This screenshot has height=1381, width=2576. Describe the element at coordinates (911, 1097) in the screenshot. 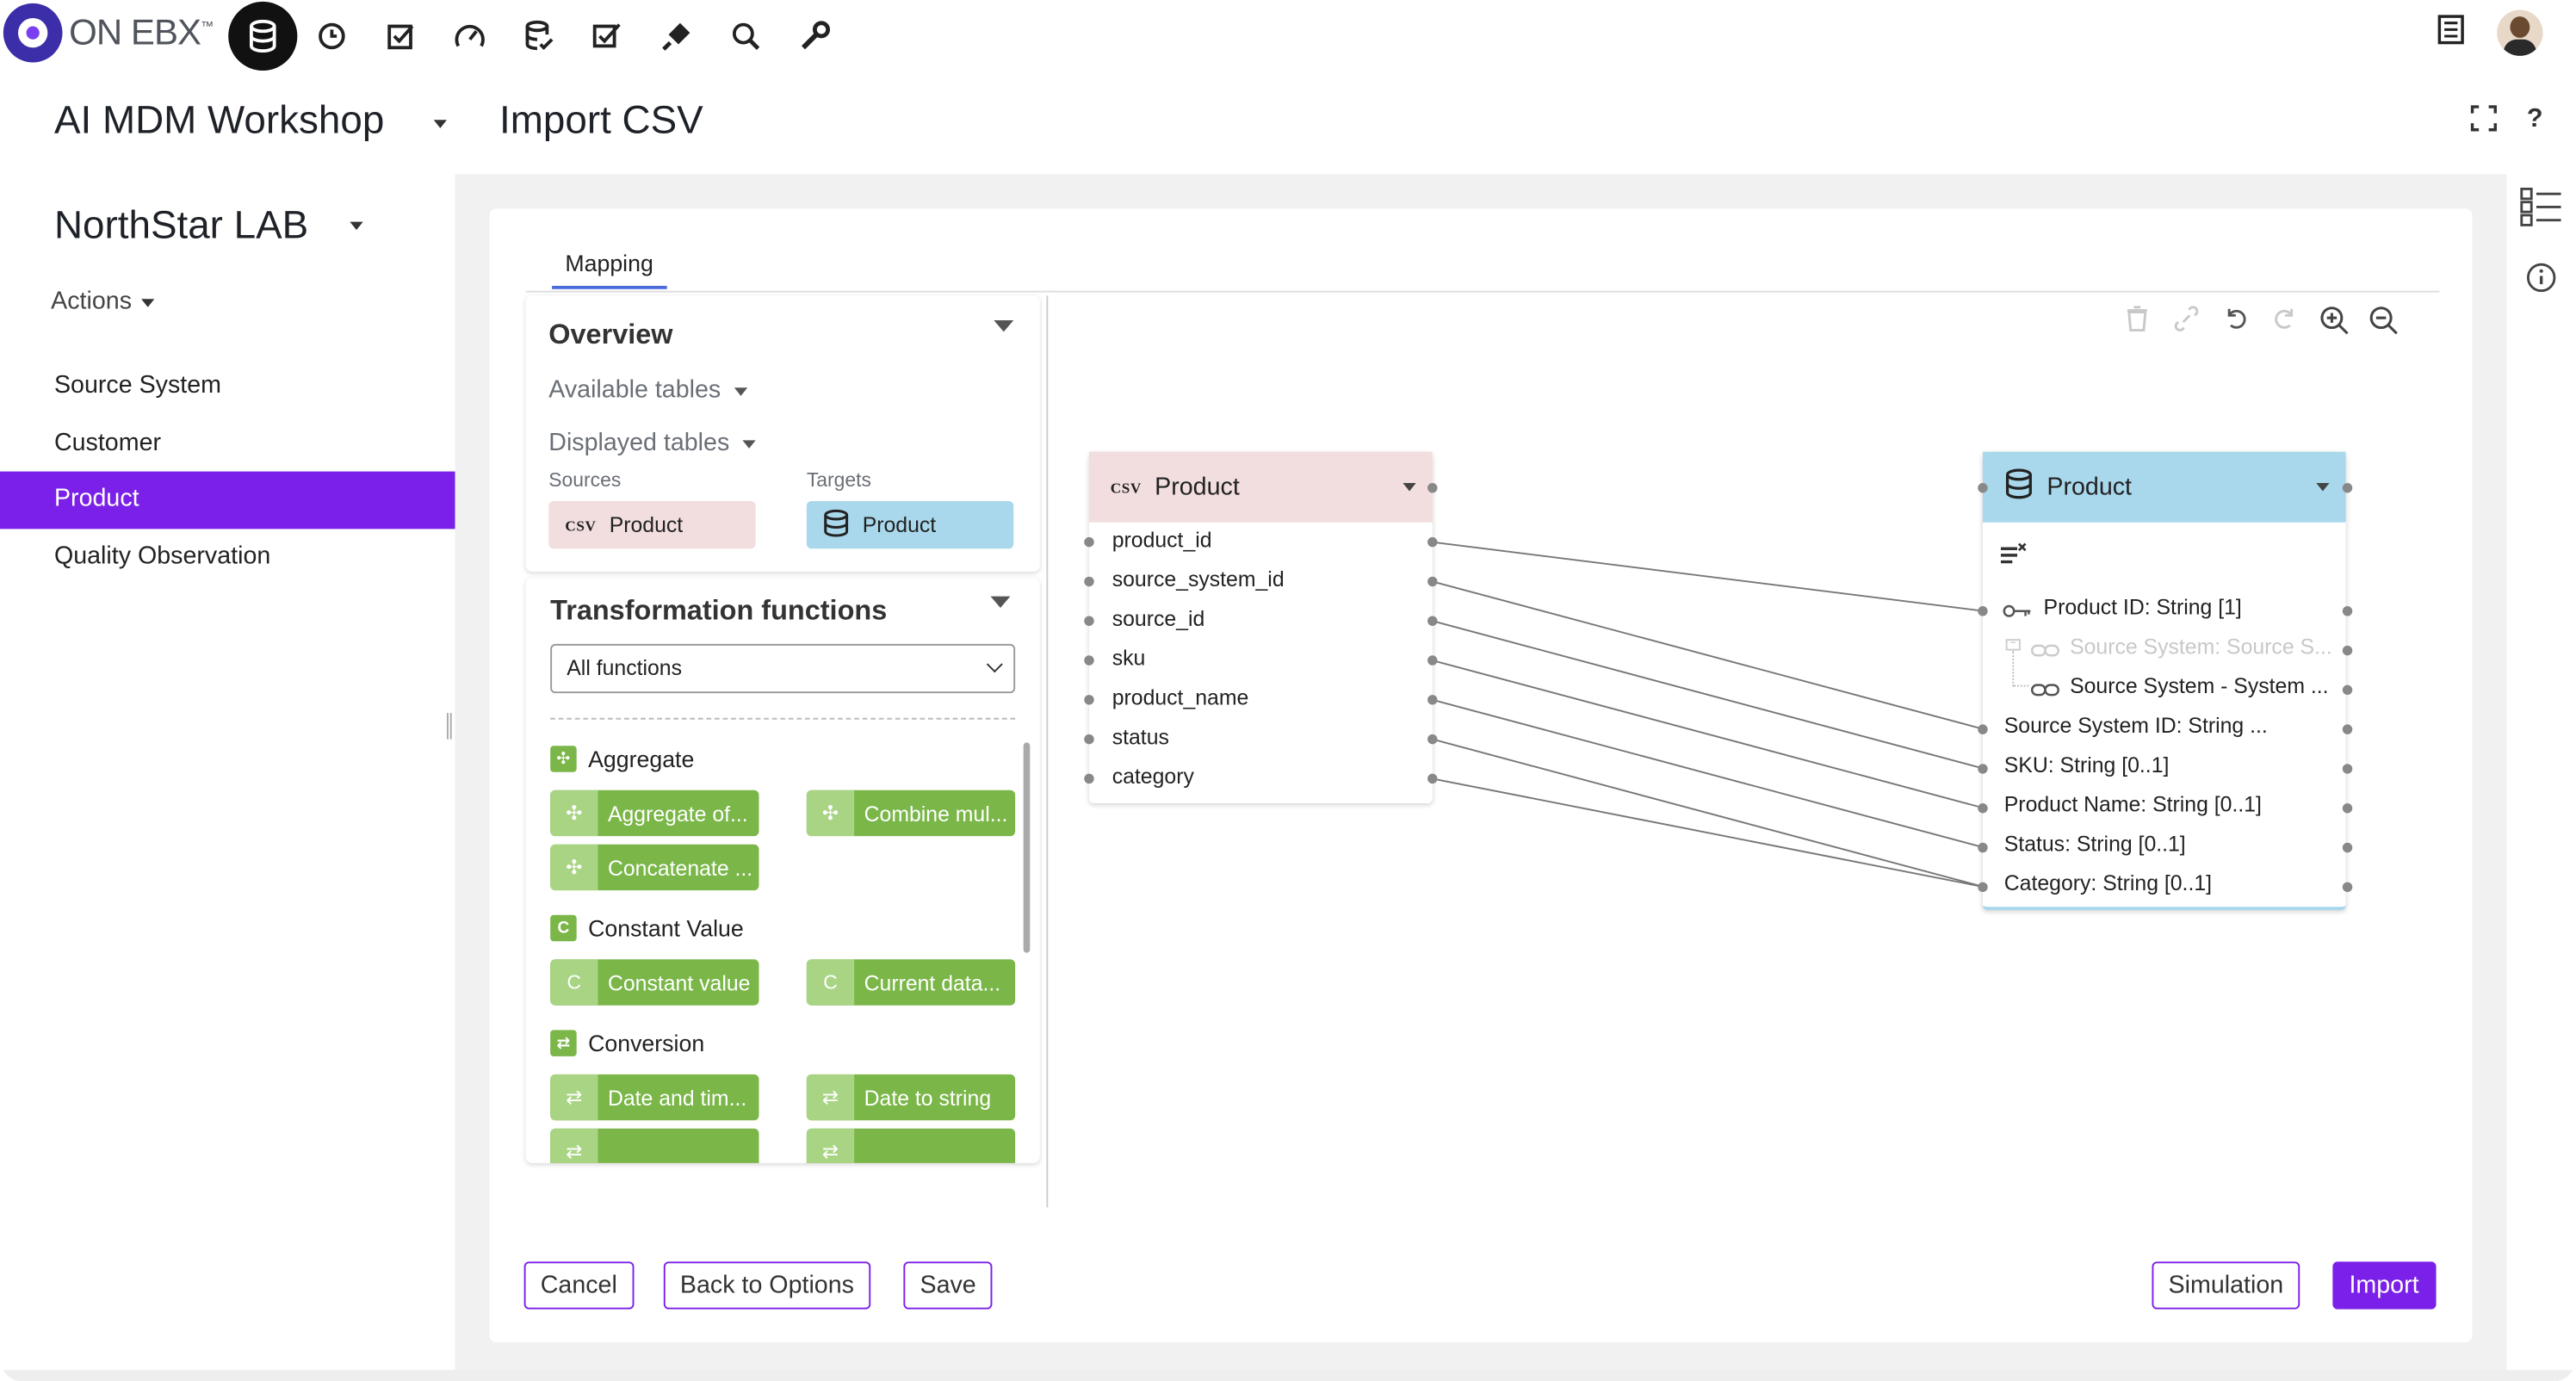

I see `function-date-to-string: ⇄ Date to string` at that location.